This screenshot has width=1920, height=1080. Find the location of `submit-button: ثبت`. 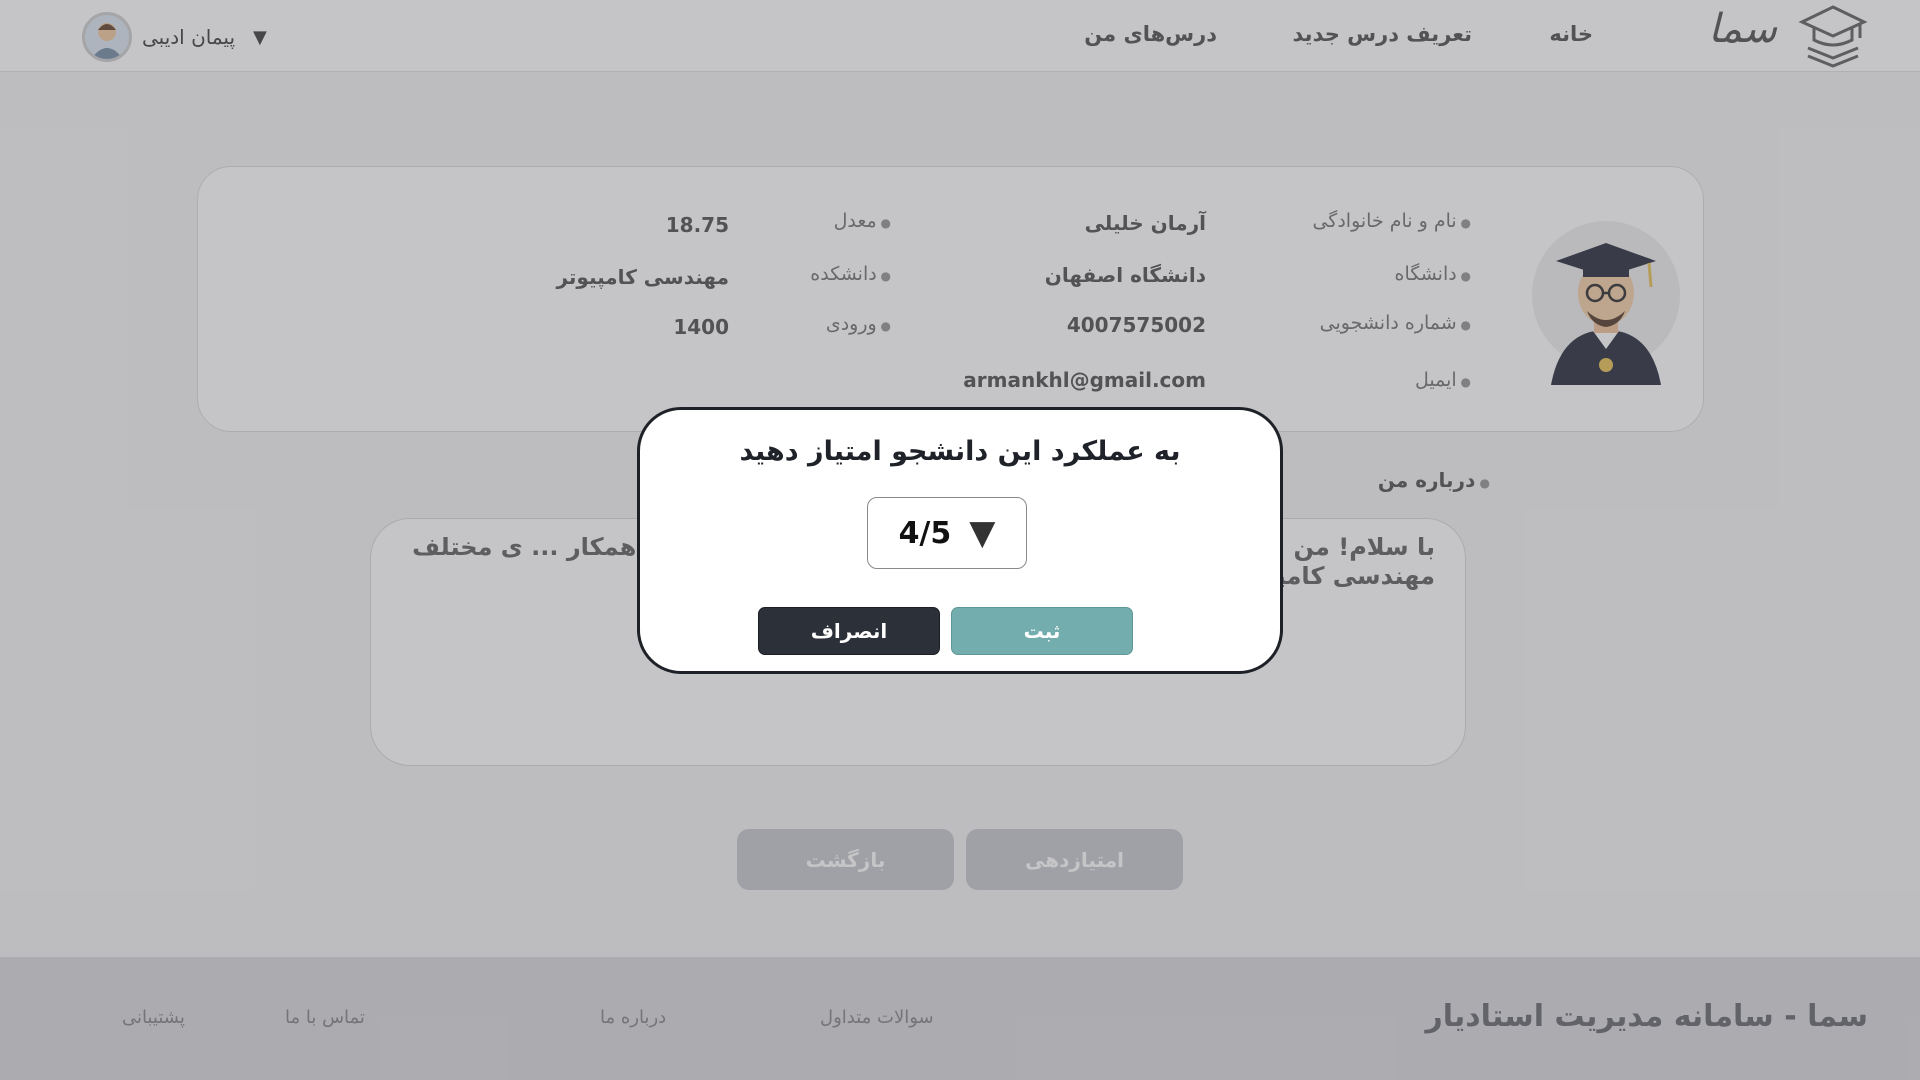

submit-button: ثبت is located at coordinates (1042, 631).